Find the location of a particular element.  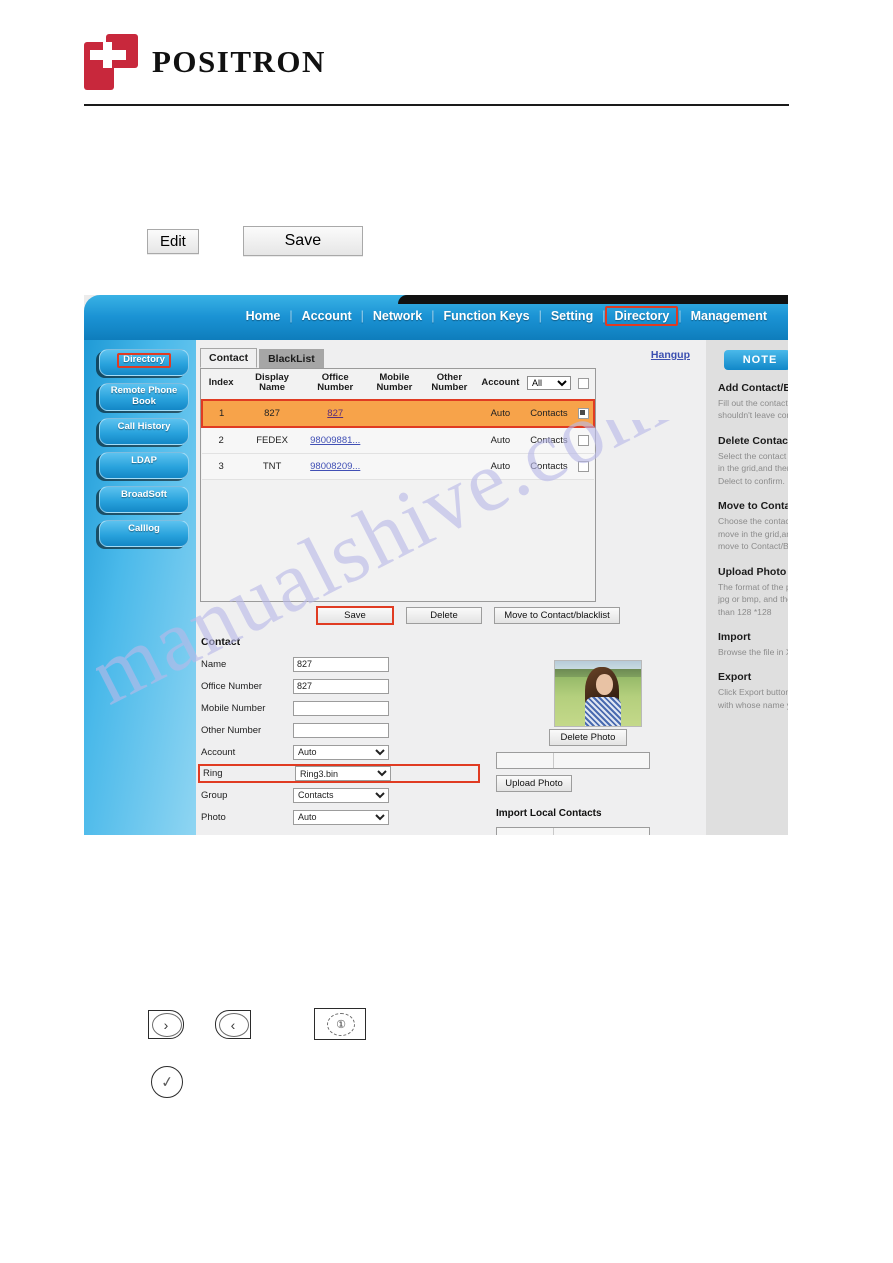

photo-select: Auto is located at coordinates (341, 817).